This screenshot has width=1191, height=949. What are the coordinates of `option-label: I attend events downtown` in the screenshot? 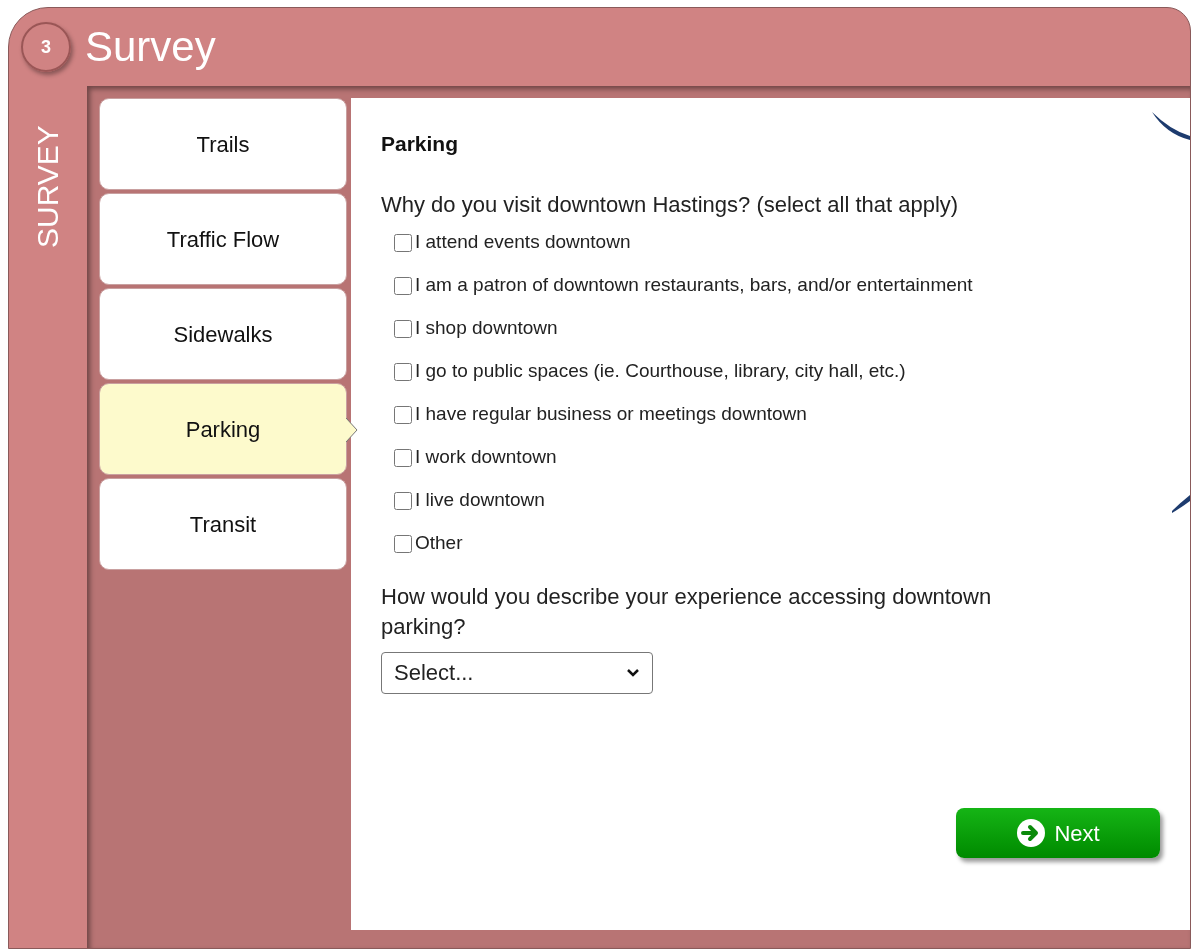 It's located at (523, 242).